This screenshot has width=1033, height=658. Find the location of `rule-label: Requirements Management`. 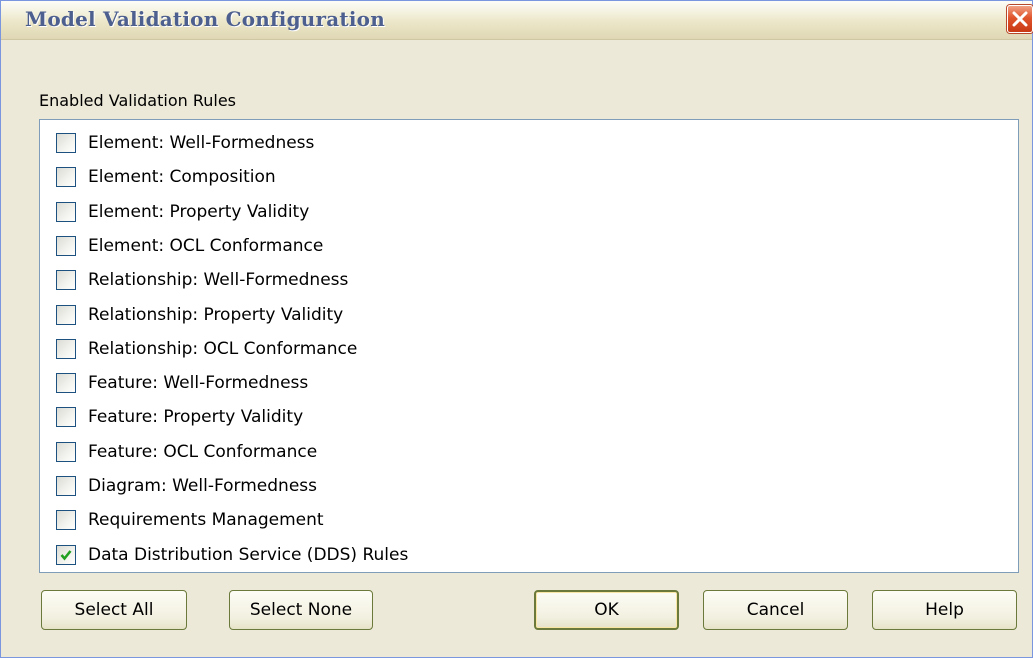

rule-label: Requirements Management is located at coordinates (206, 520).